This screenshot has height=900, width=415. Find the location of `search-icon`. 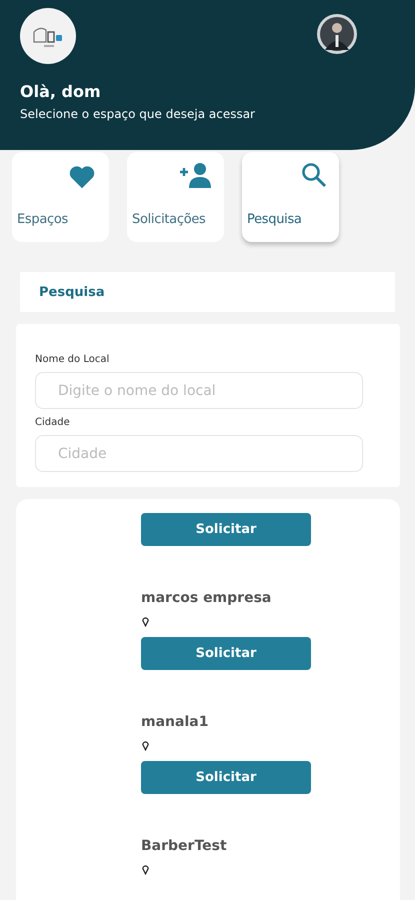

search-icon is located at coordinates (314, 175).